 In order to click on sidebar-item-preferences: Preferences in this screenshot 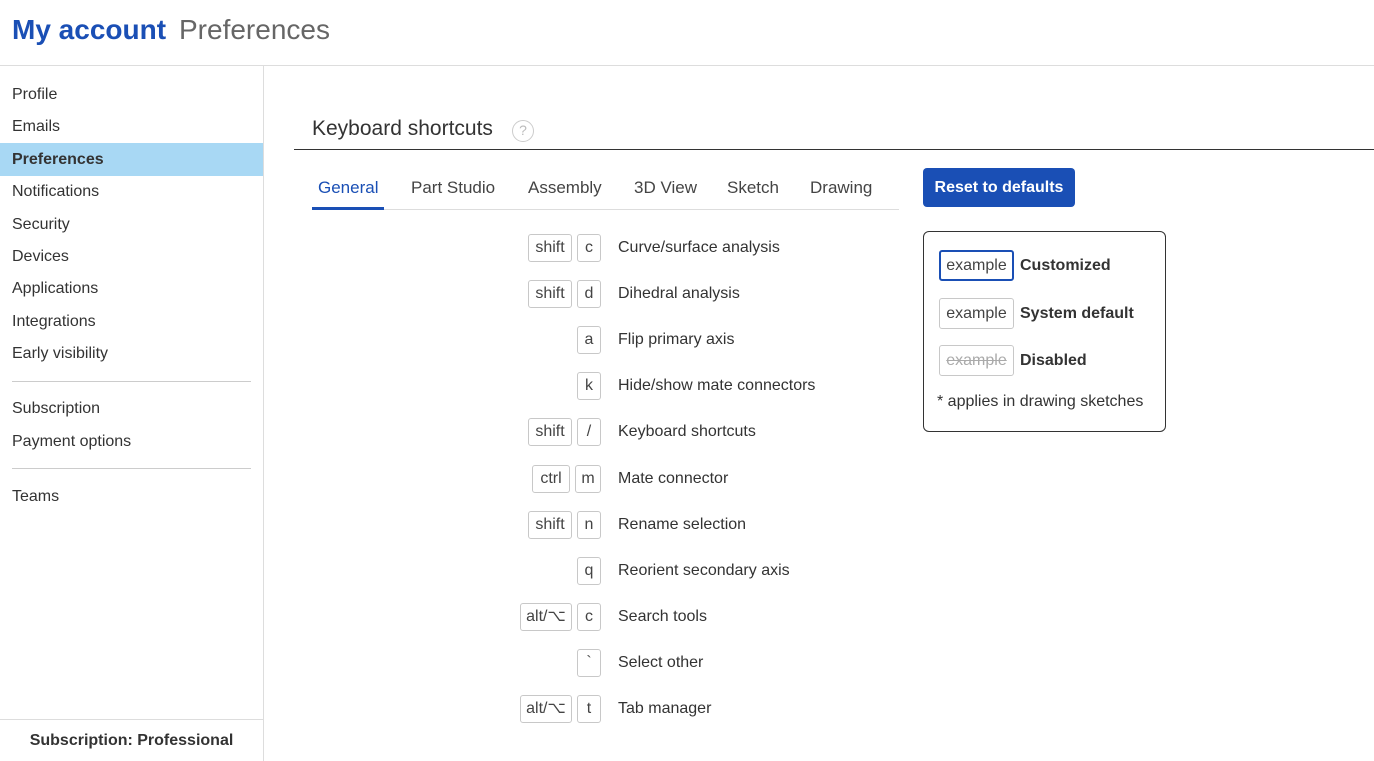, I will do `click(131, 159)`.